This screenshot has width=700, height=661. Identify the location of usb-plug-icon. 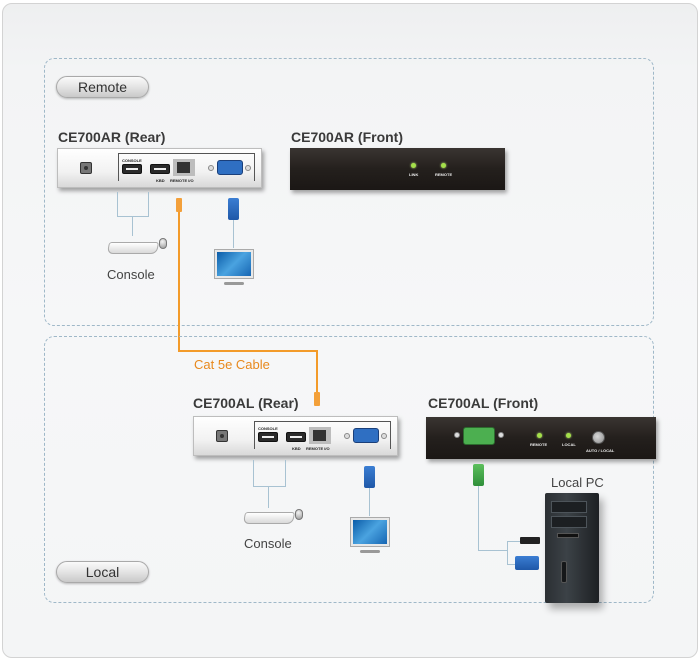
(530, 540).